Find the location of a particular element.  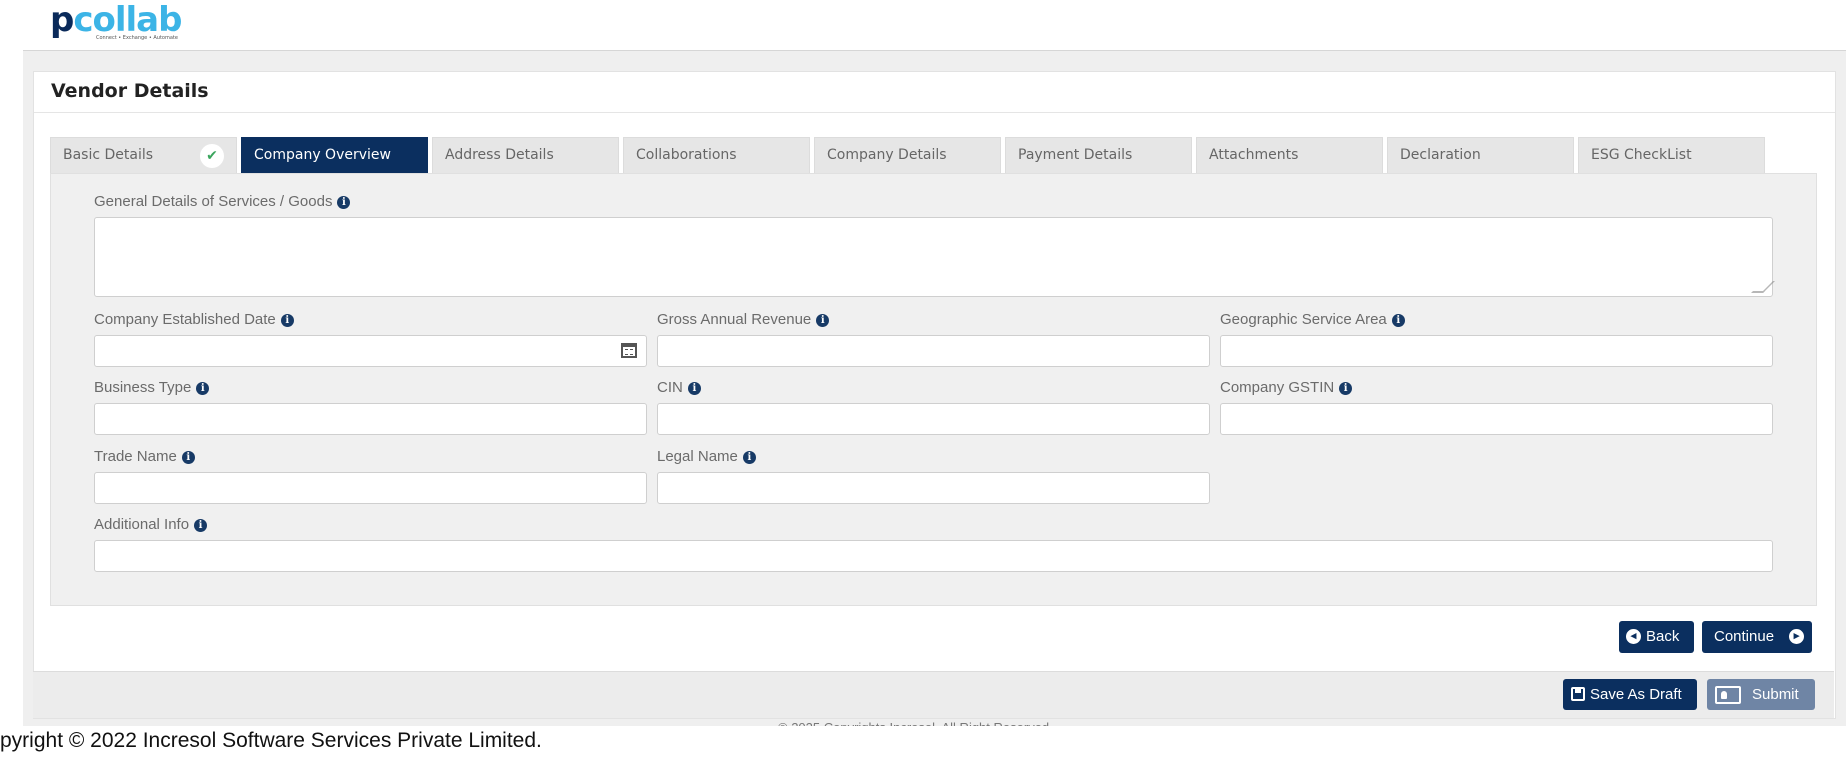

resize-handle-icon is located at coordinates (1763, 287).